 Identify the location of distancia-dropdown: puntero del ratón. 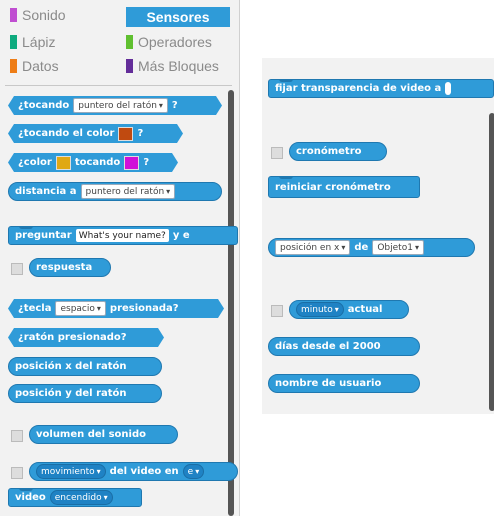
(128, 191).